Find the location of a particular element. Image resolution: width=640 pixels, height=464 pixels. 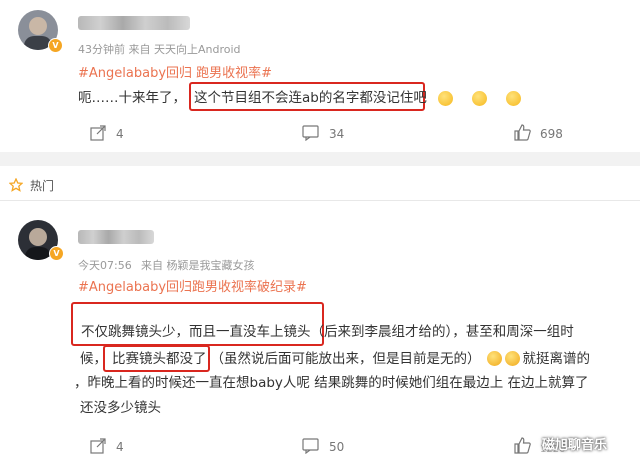

post-text: （虽然说后面可能放出来，但是目前是无的） is located at coordinates (345, 359).